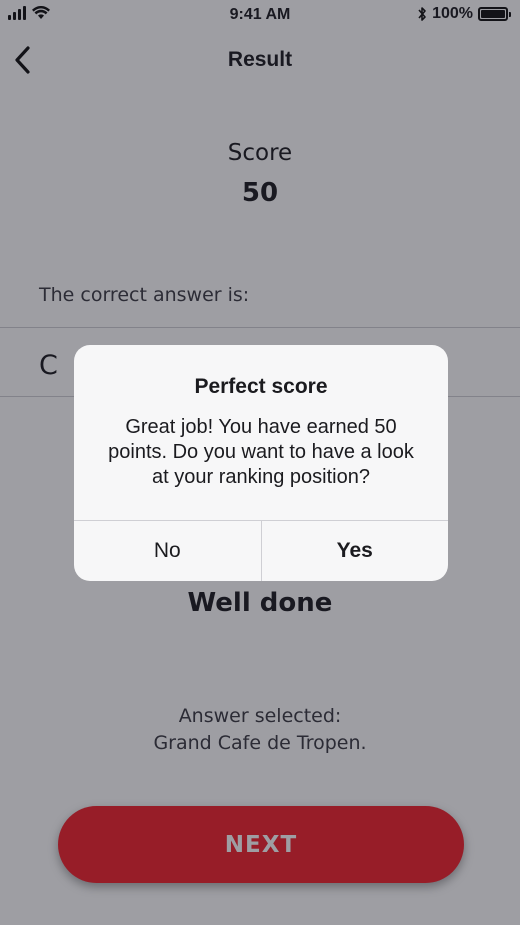 This screenshot has width=520, height=925. I want to click on dialog-title: Perfect score, so click(261, 386).